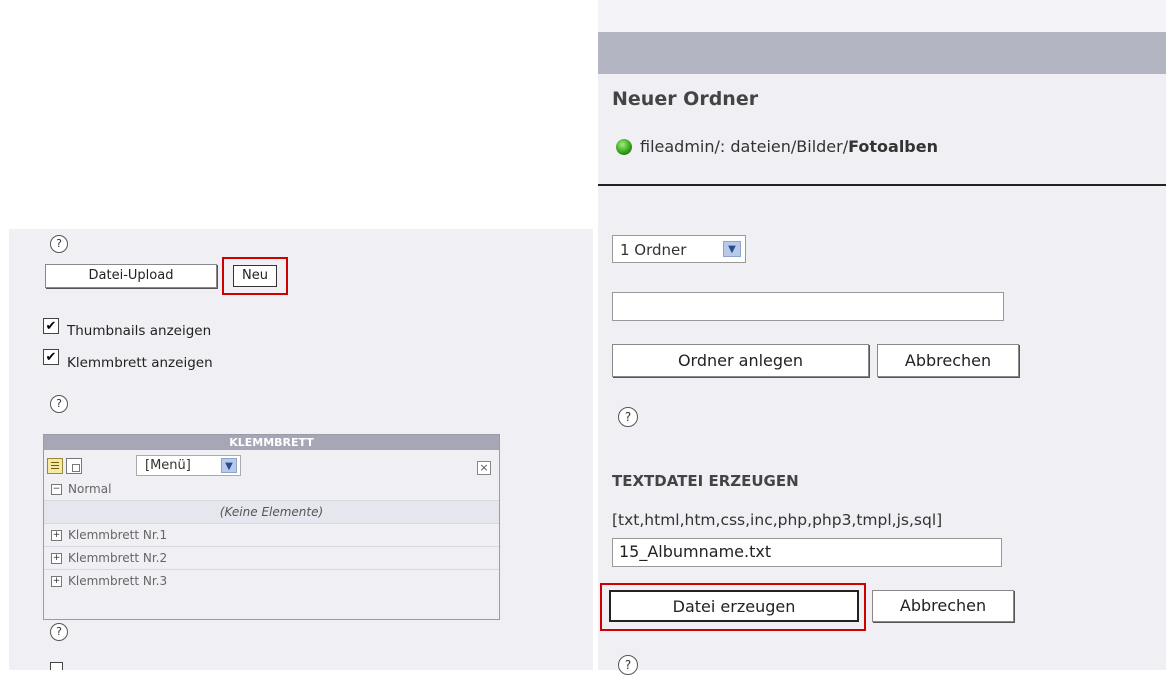 Image resolution: width=1166 pixels, height=675 pixels. I want to click on cancel-folder-button: Abbrechen, so click(948, 360).